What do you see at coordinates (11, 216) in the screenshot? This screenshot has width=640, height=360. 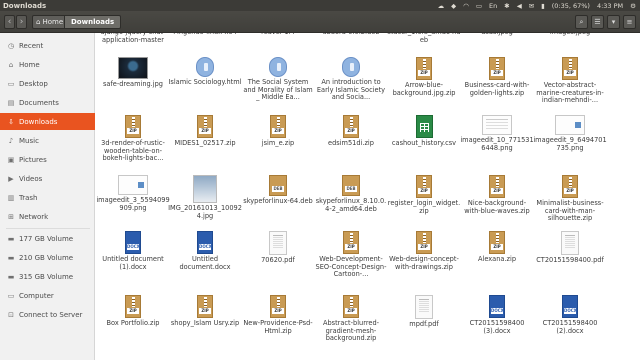 I see `network-icon: ⊞` at bounding box center [11, 216].